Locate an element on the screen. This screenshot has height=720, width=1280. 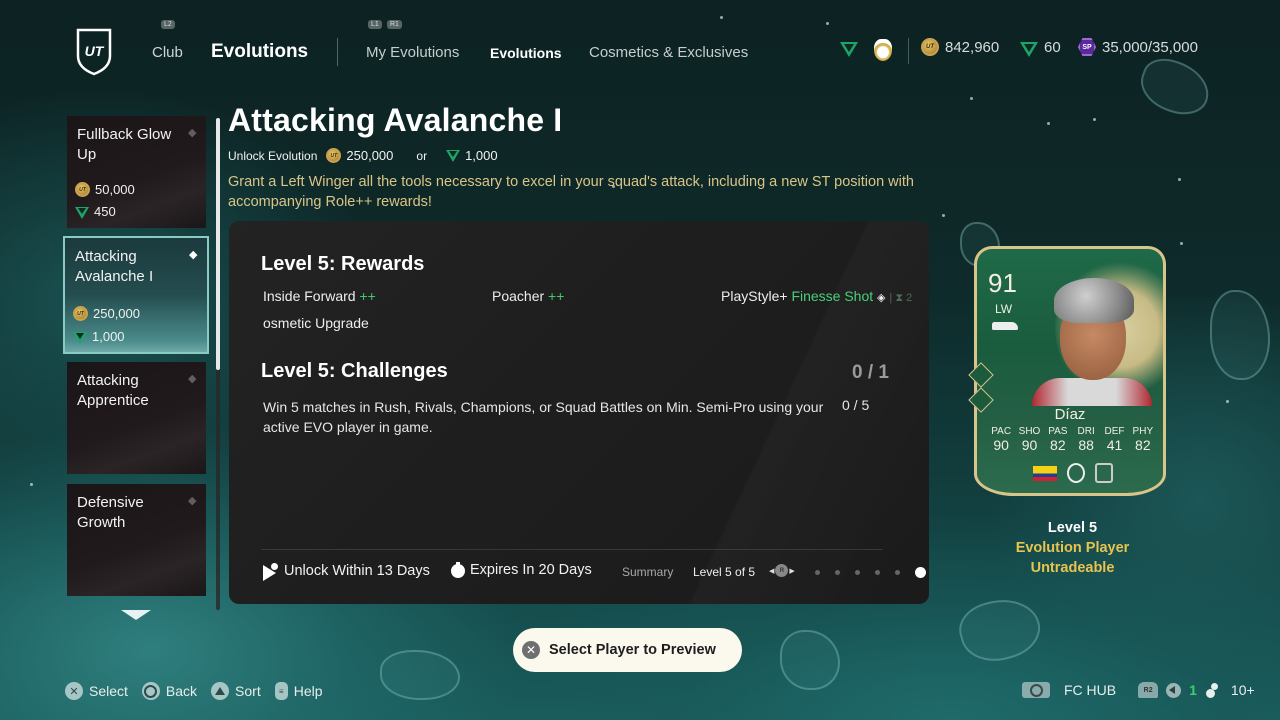
evolution-item-coins: UT 250,000 is located at coordinates (106, 313).